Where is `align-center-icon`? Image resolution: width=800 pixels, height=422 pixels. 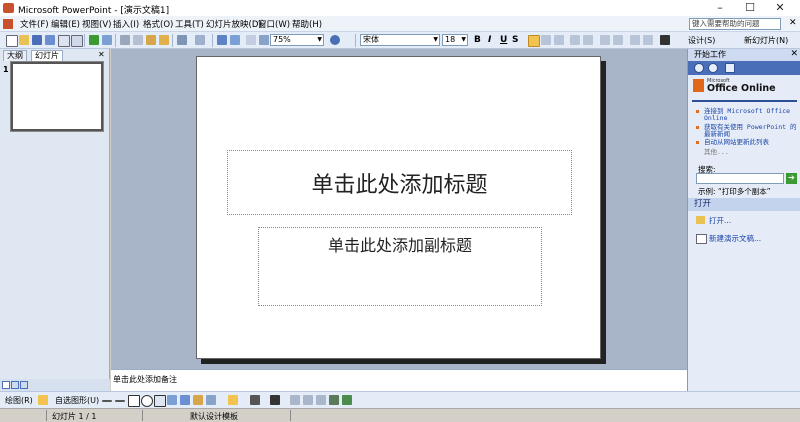
align-center-icon is located at coordinates (546, 40).